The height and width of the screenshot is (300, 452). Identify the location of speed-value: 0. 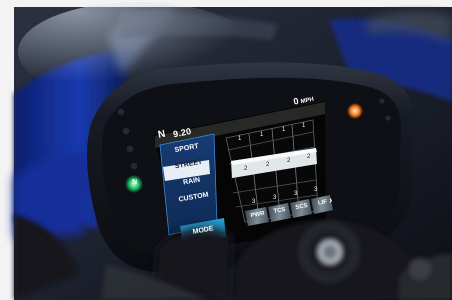
(296, 101).